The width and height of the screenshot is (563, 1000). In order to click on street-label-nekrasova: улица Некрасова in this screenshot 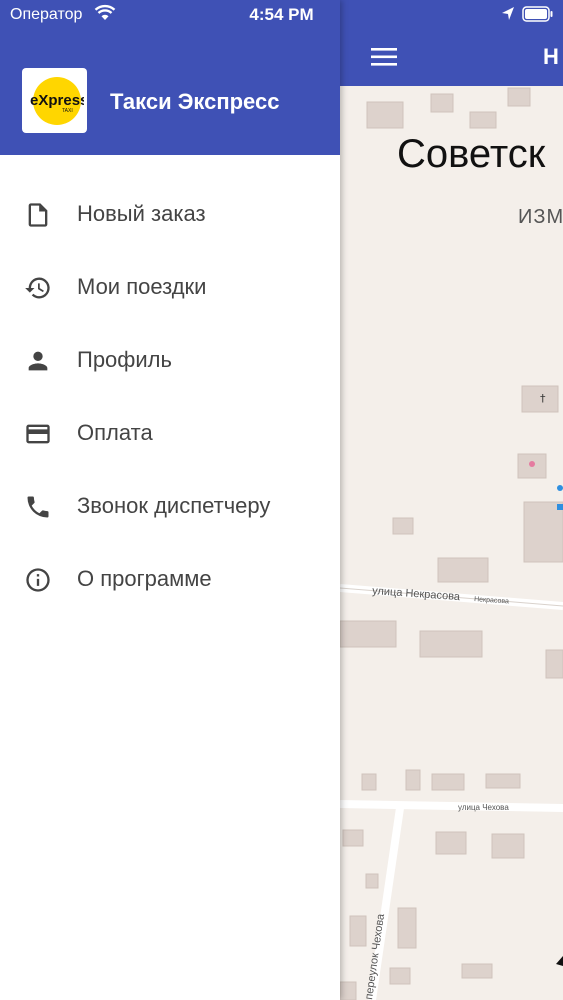, I will do `click(416, 594)`.